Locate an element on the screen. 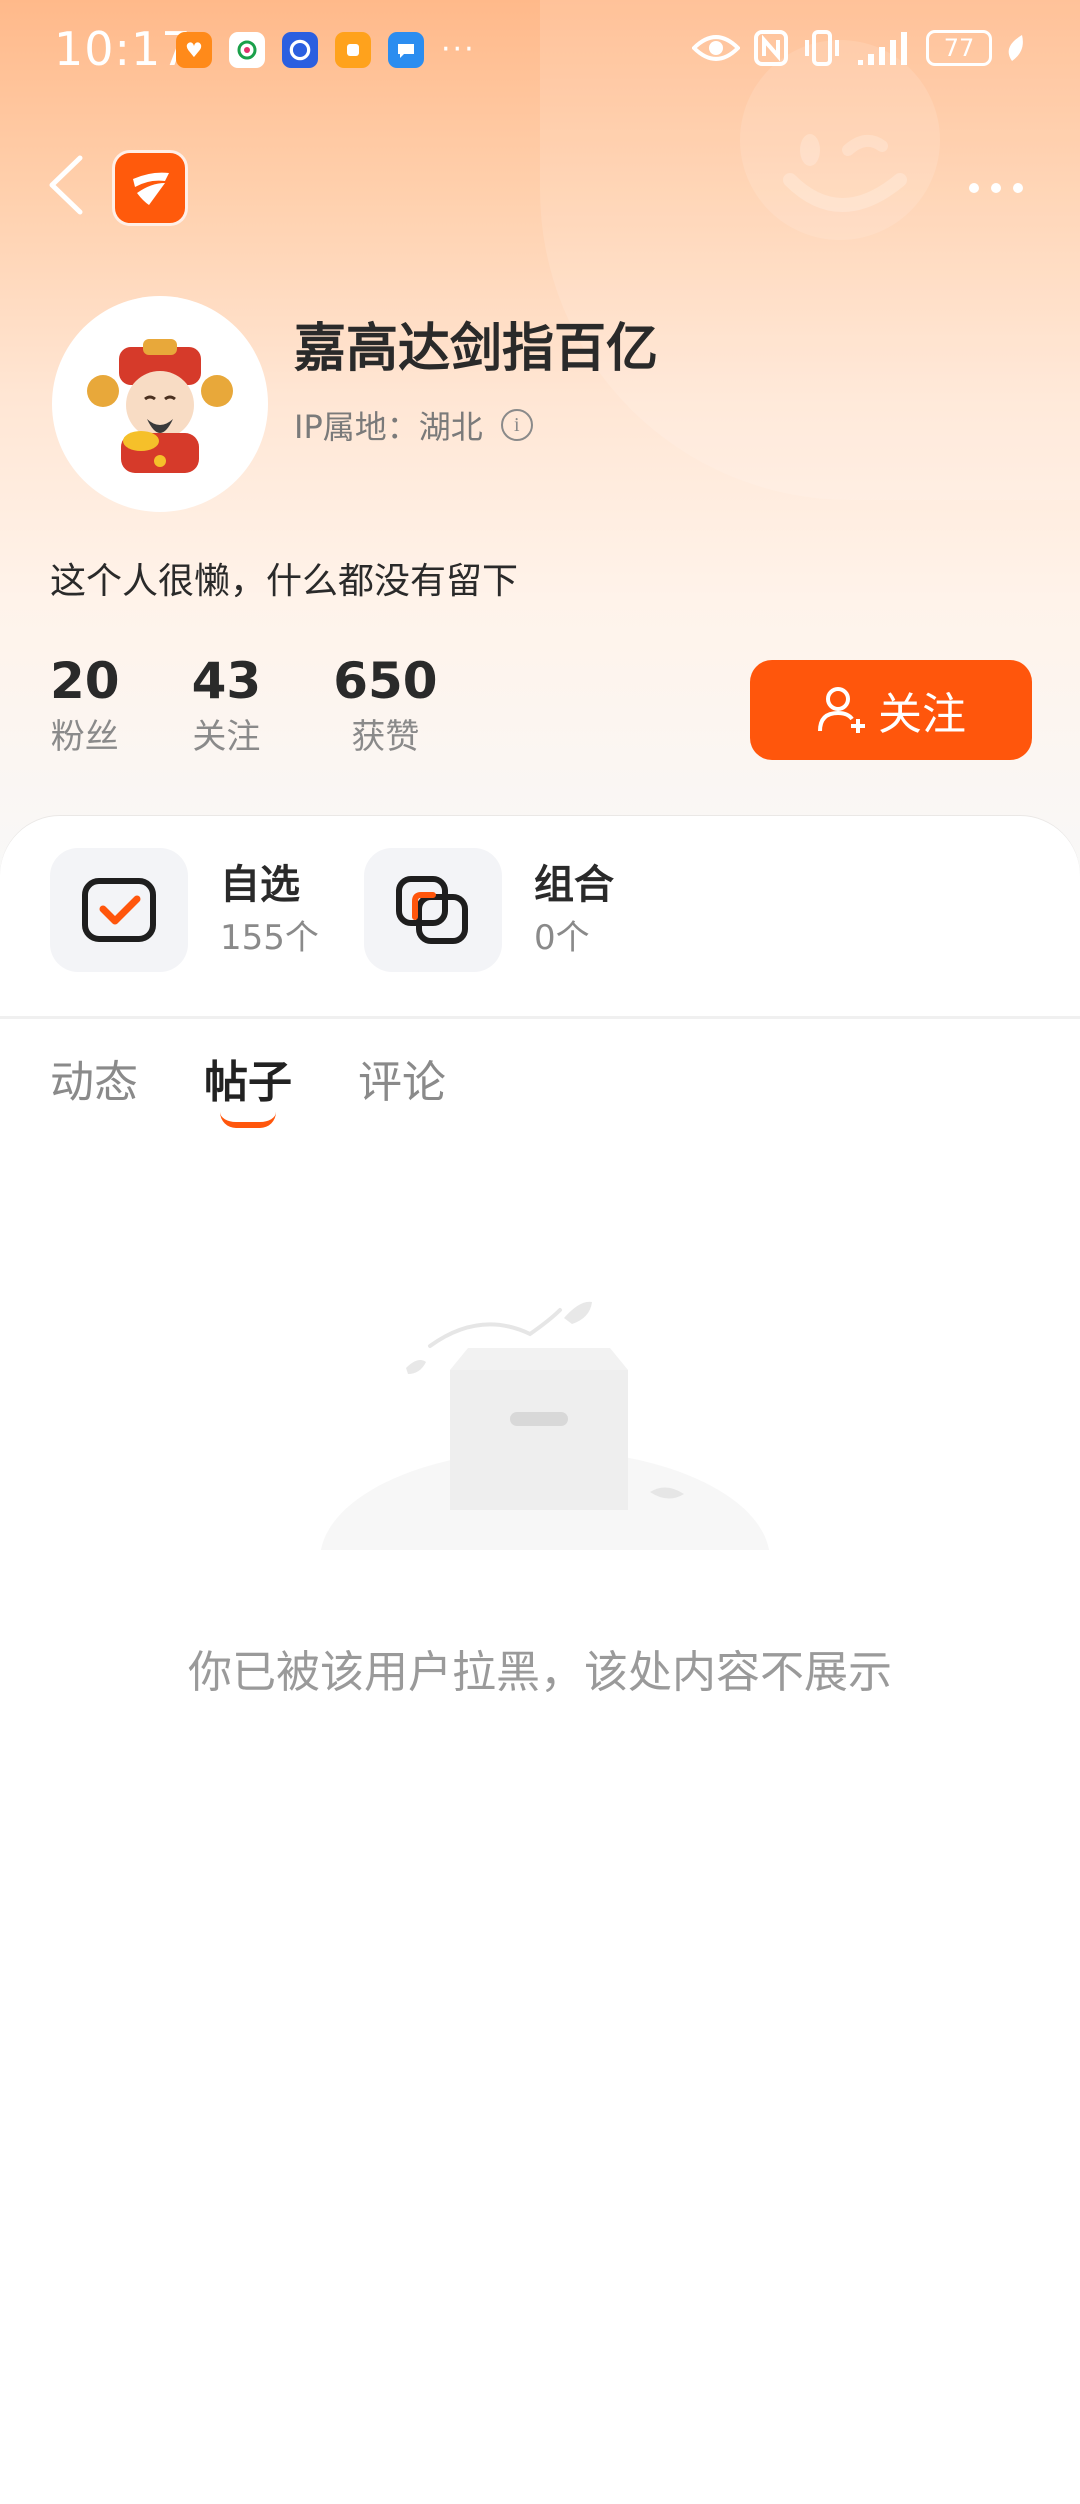  profile-bio: 这个人很懒，什么都没有留下 is located at coordinates (284, 581).